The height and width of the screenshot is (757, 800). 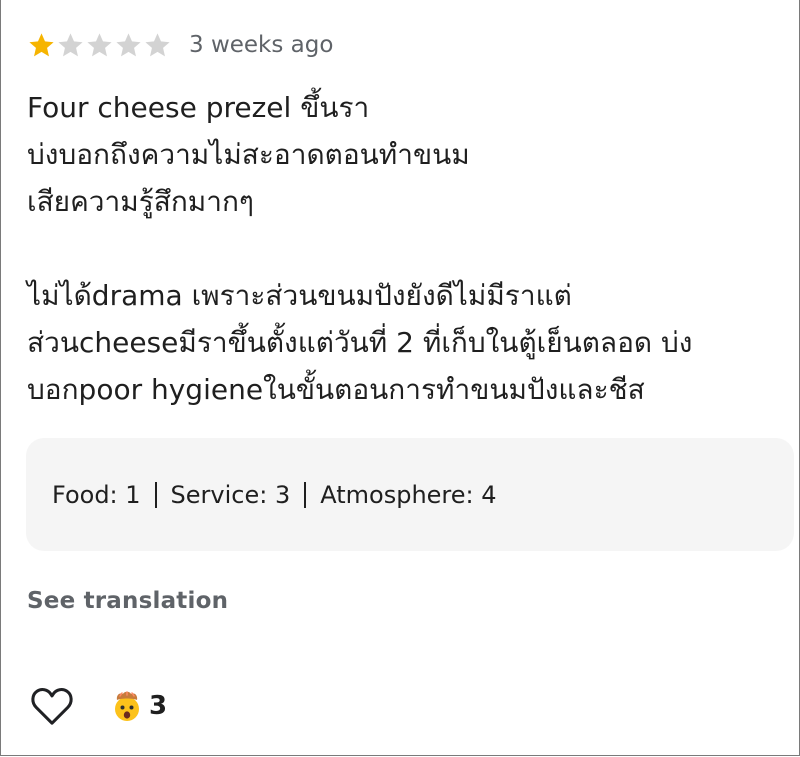 What do you see at coordinates (230, 494) in the screenshot?
I see `service-rating: Service: 3` at bounding box center [230, 494].